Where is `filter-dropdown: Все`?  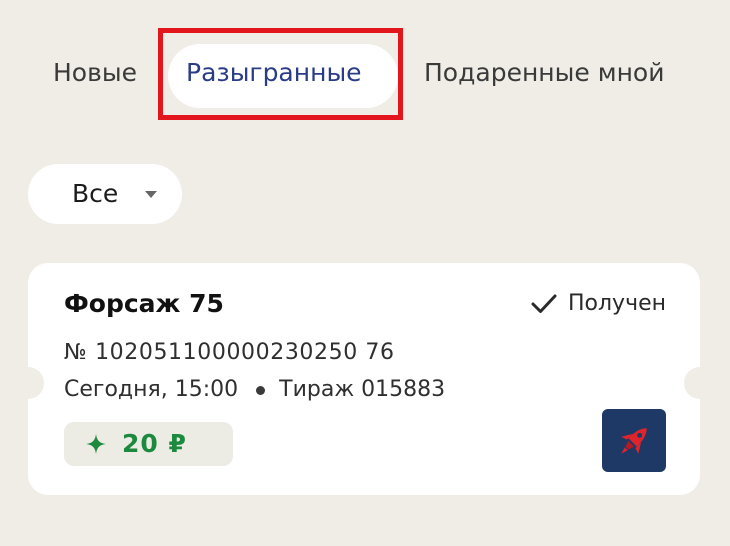
filter-dropdown: Все is located at coordinates (105, 194).